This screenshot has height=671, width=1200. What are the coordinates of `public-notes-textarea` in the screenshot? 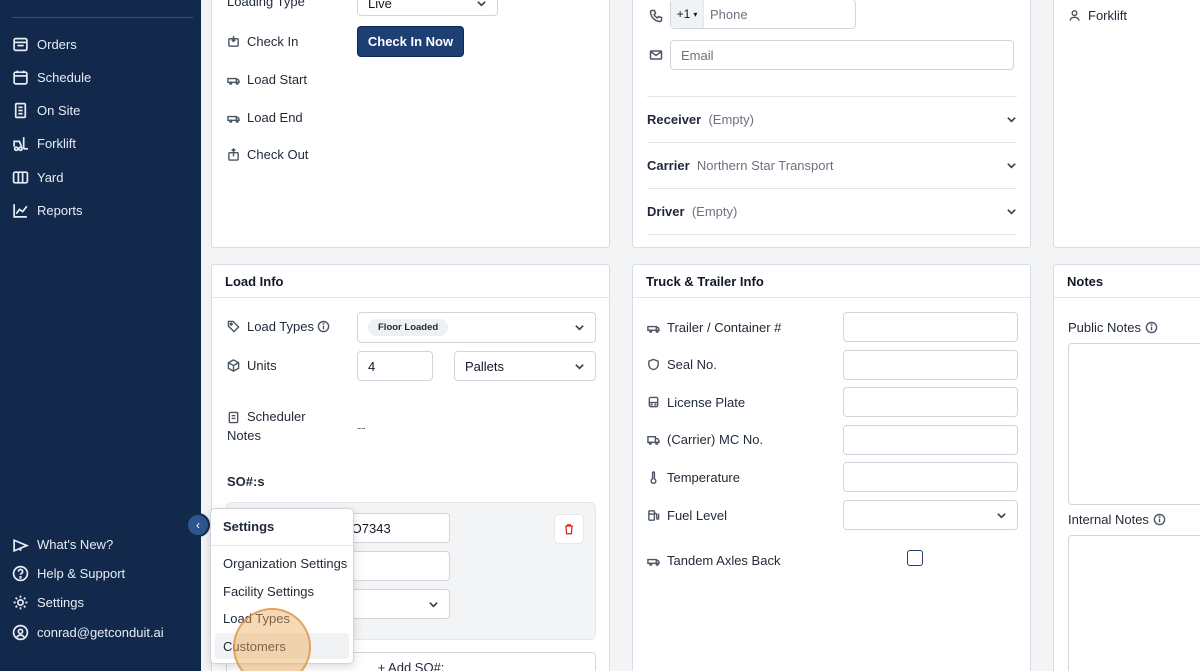 It's located at (1134, 424).